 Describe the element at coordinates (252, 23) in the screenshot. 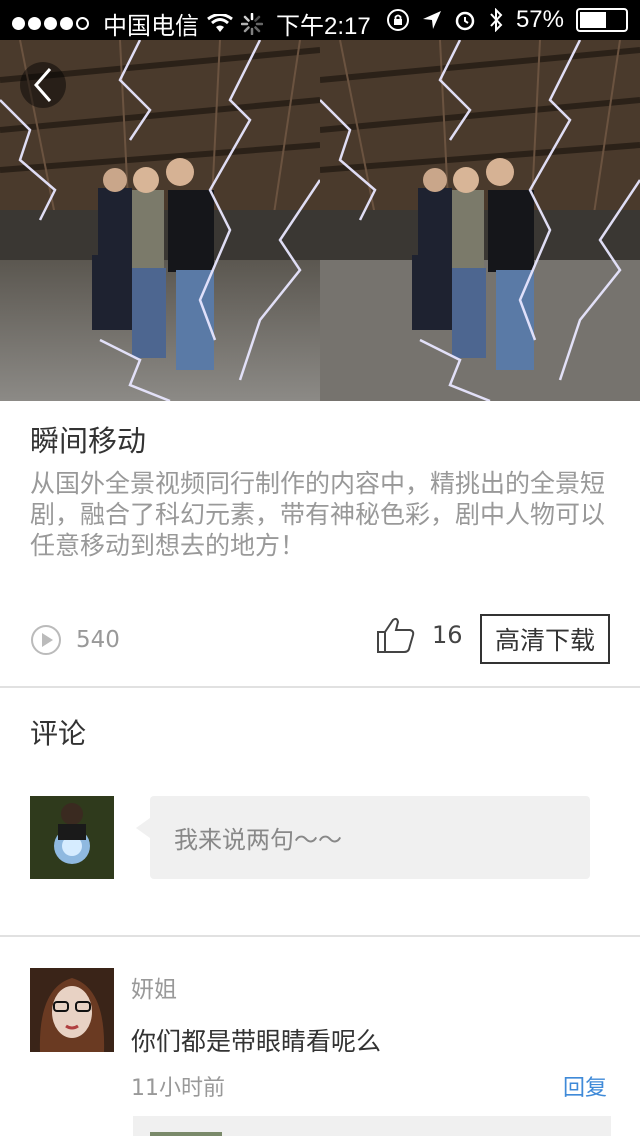

I see `loading-spinner-icon` at that location.